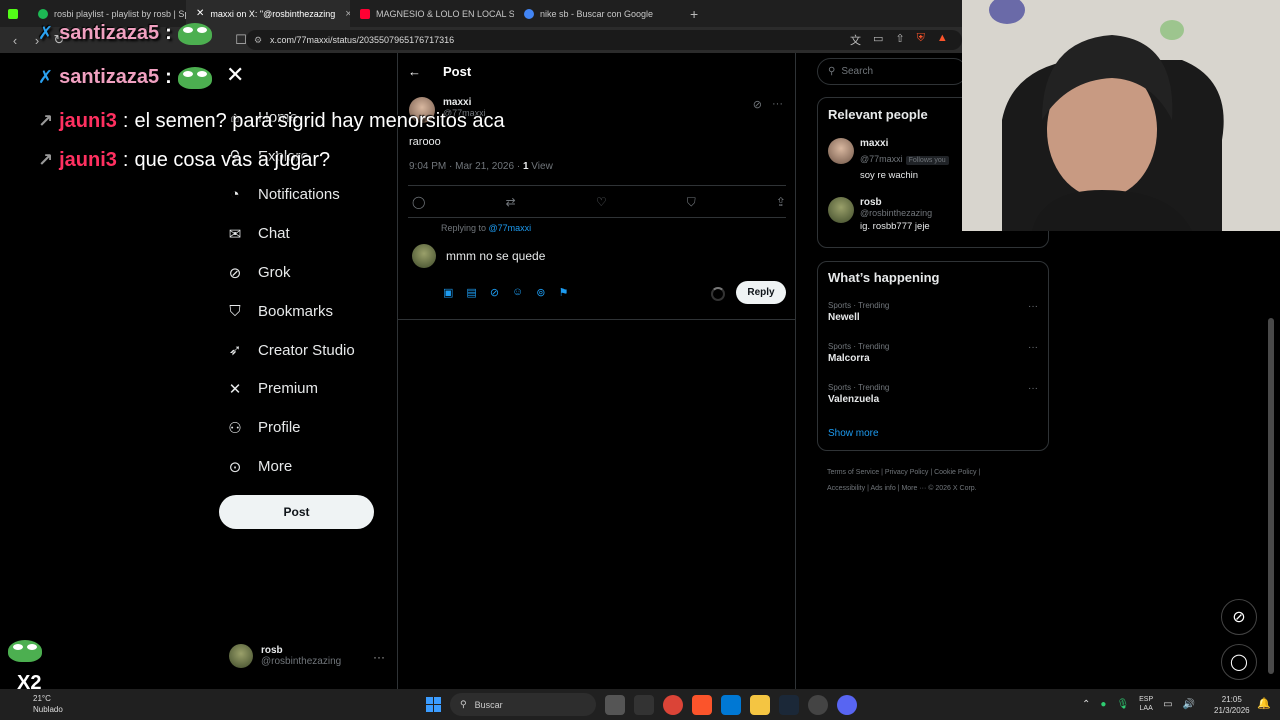  Describe the element at coordinates (888, 159) in the screenshot. I see `person-item: maxxi @77maxxi Follows you soy re wachin` at that location.